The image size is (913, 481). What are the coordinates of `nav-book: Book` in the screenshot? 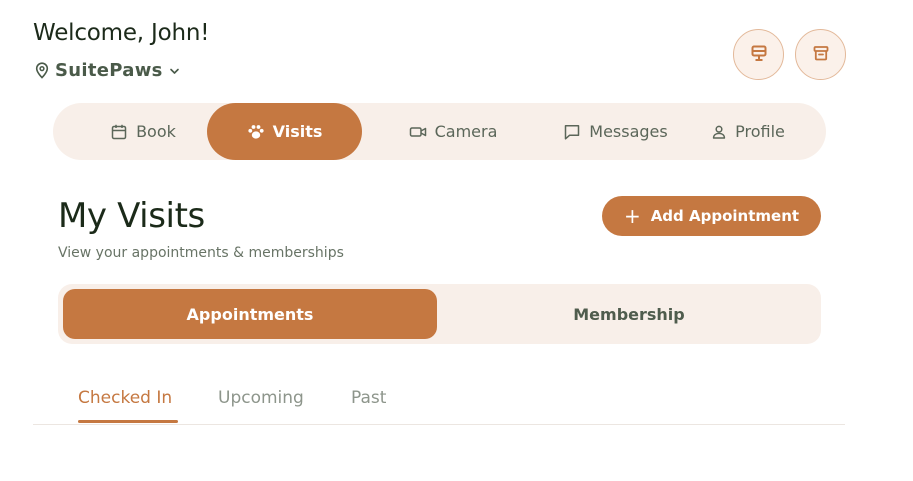 It's located at (143, 131).